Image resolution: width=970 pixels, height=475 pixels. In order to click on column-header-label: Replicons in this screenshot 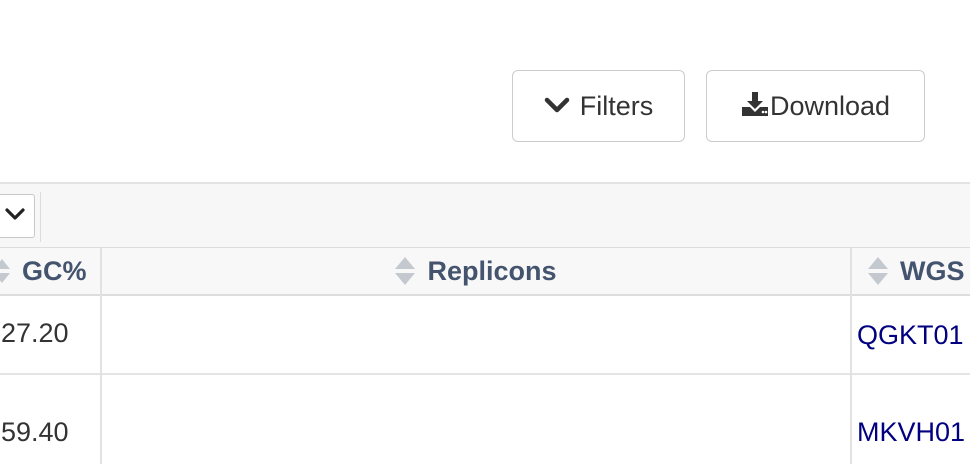, I will do `click(492, 270)`.